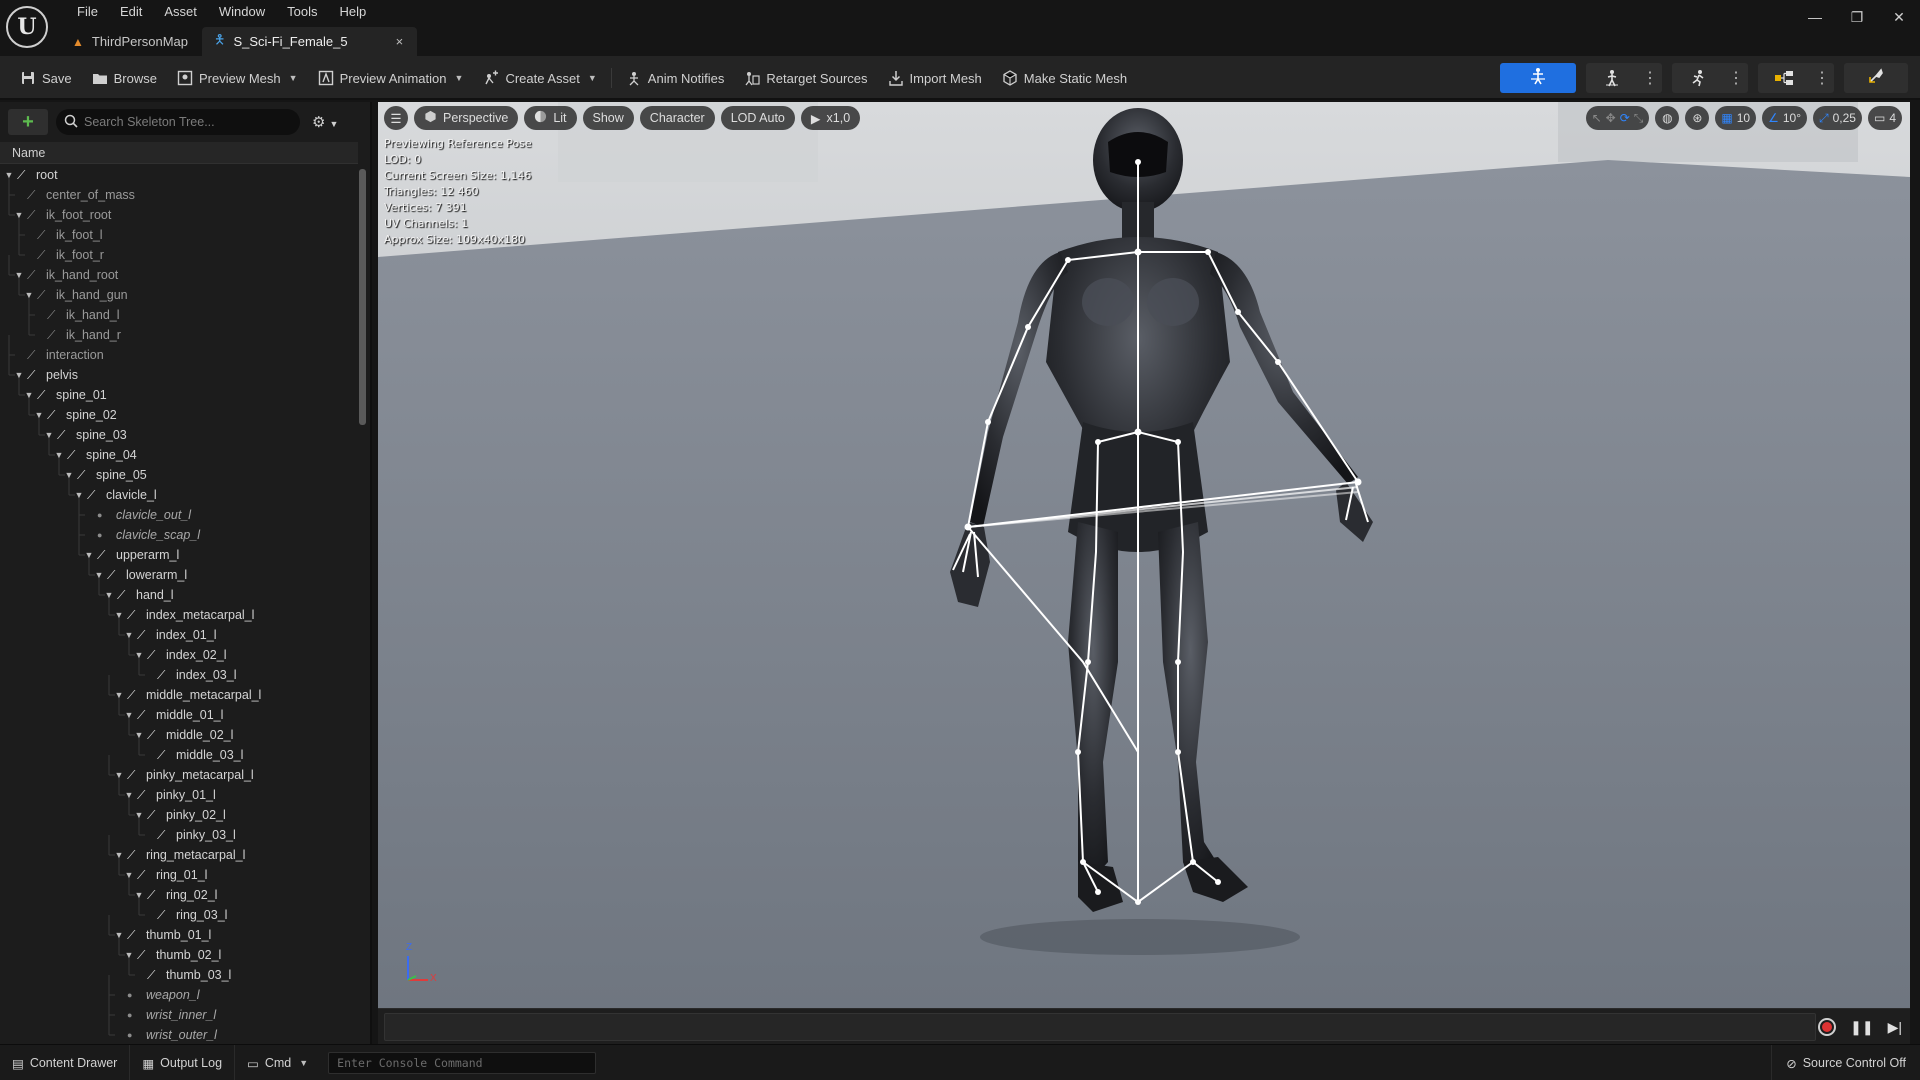 The image size is (1920, 1080). I want to click on camera-speed-button: ▭ 4, so click(1884, 118).